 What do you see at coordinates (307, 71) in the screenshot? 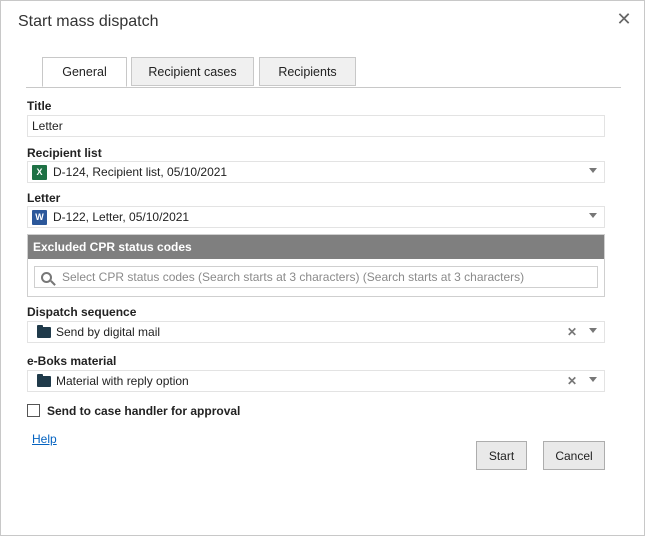
I see `tab-recipients: Recipients` at bounding box center [307, 71].